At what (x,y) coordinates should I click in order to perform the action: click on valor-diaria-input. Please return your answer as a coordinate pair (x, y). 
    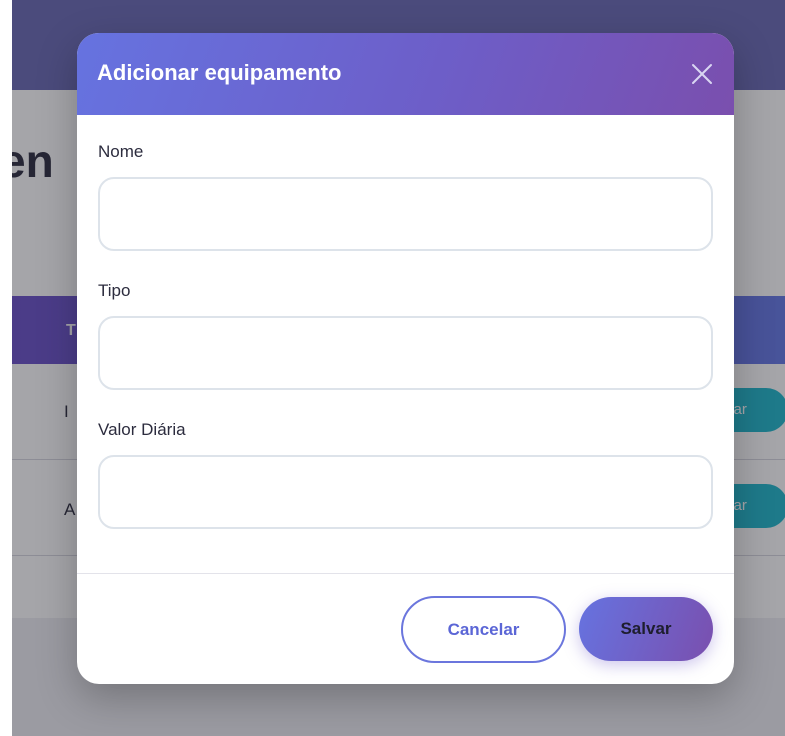
    Looking at the image, I should click on (405, 492).